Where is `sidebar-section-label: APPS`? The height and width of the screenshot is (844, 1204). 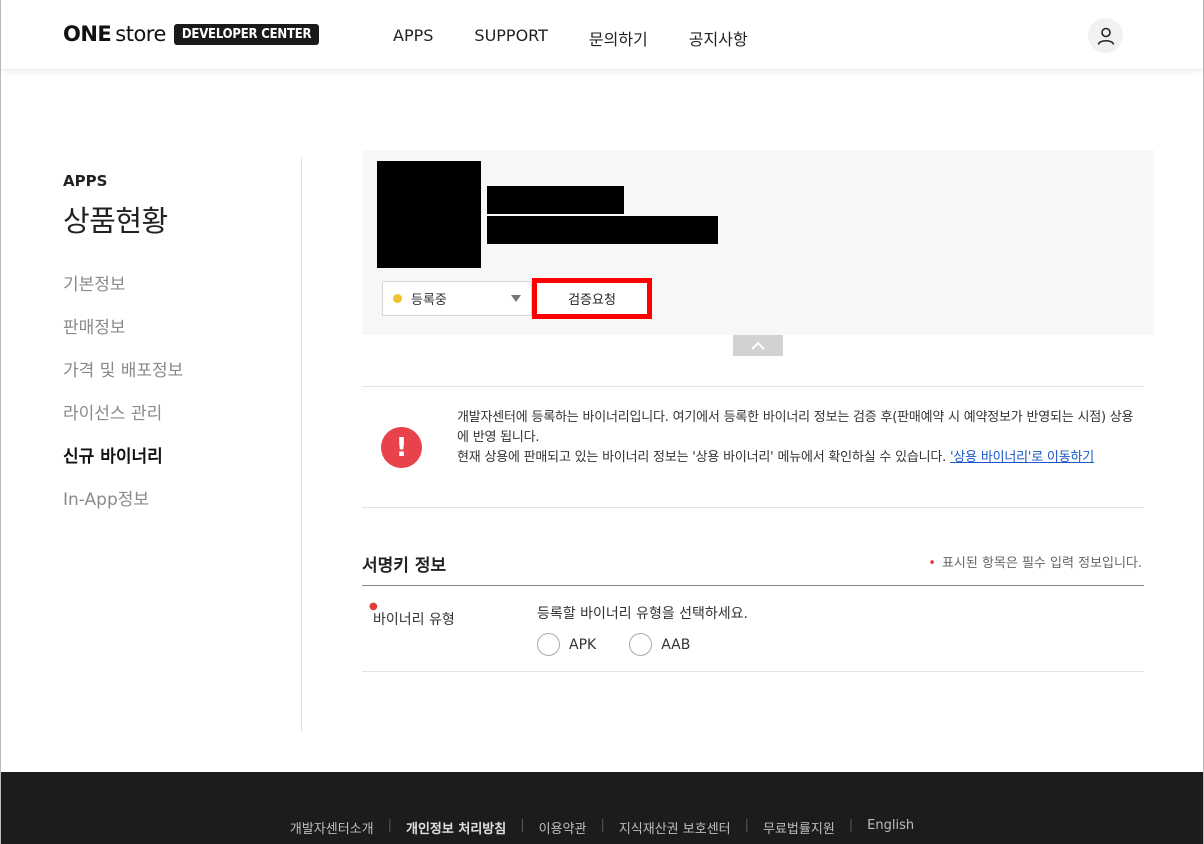
sidebar-section-label: APPS is located at coordinates (85, 181).